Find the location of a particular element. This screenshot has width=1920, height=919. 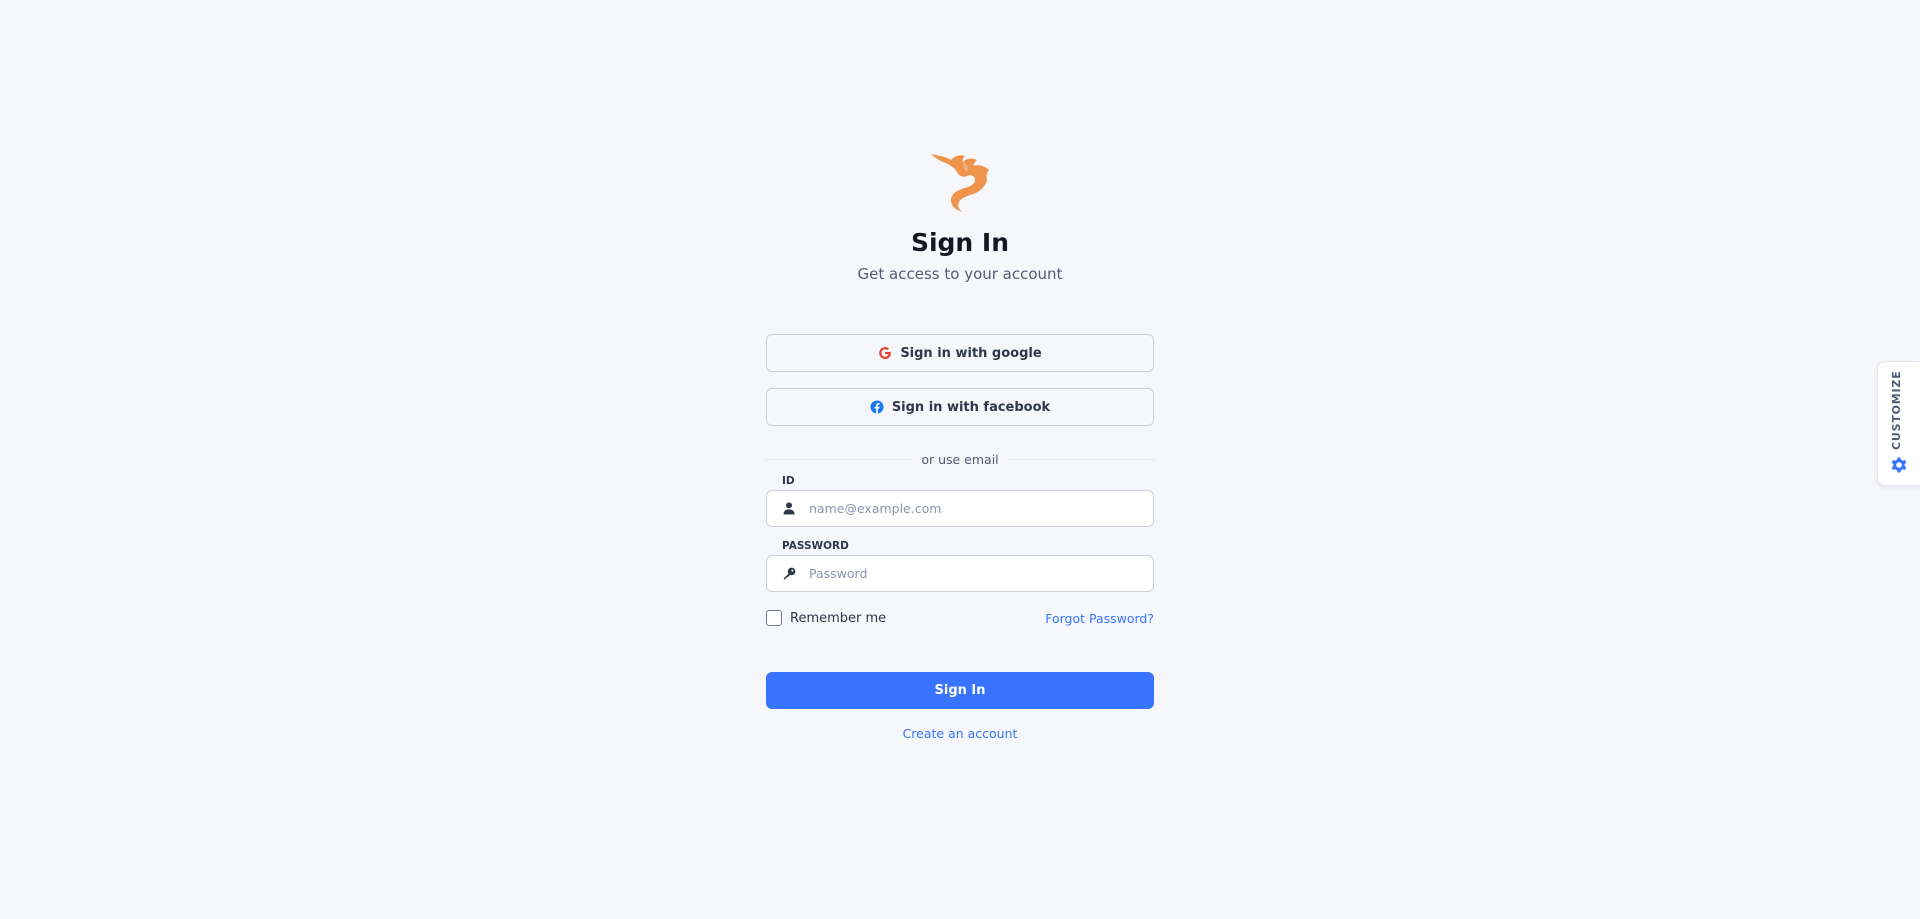

id-input is located at coordinates (980, 508).